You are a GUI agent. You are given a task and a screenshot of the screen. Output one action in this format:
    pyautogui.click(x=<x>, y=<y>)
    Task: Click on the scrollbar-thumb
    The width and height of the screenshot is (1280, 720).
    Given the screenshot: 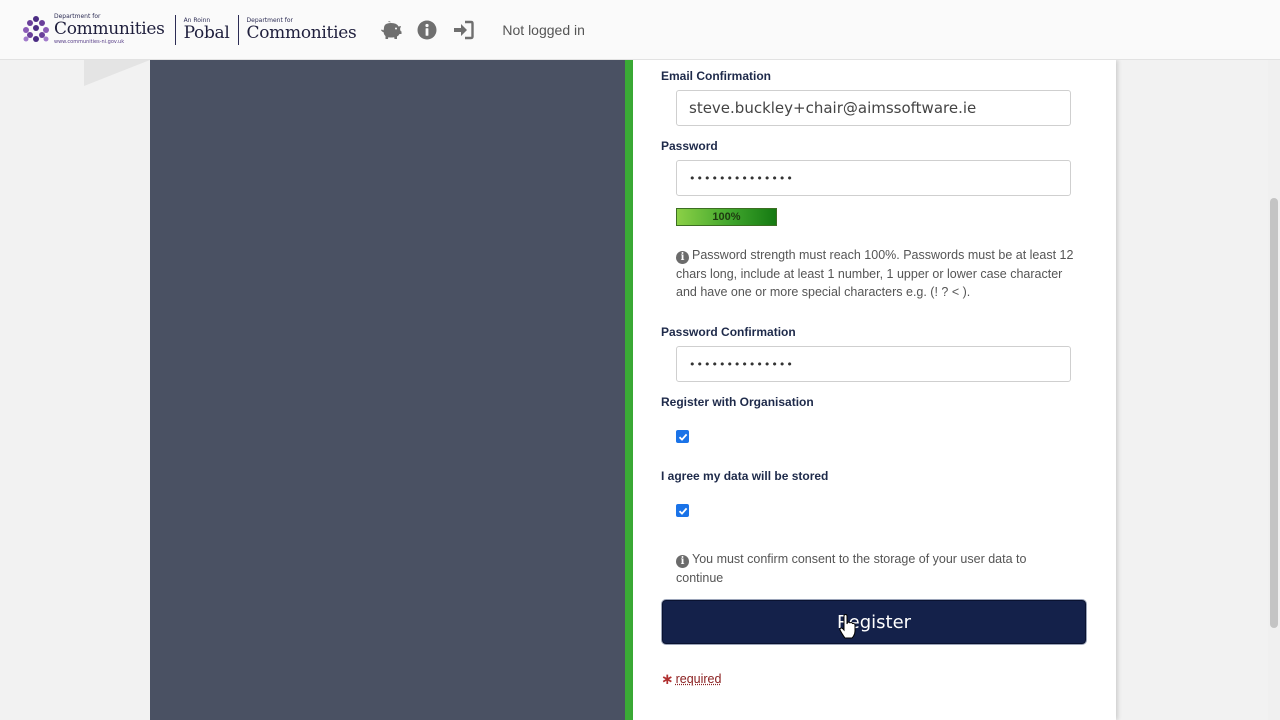 What is the action you would take?
    pyautogui.click(x=1274, y=413)
    